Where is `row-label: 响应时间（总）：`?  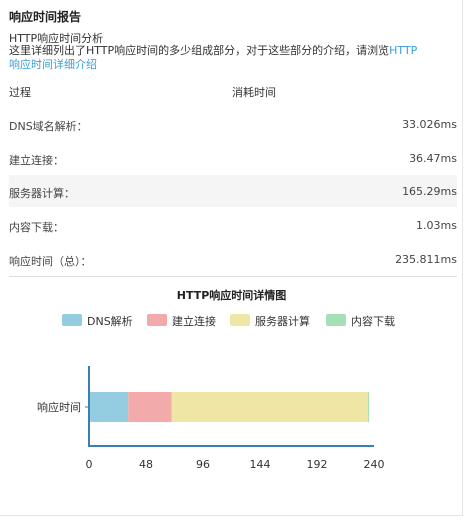
row-label: 响应时间（总）： is located at coordinates (50, 261).